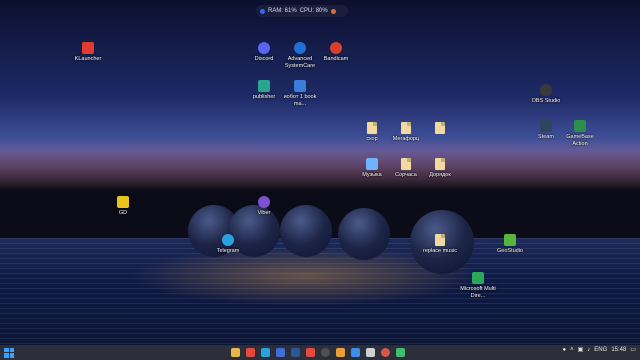 Image resolution: width=640 pixels, height=360 pixels. Describe the element at coordinates (282, 11) in the screenshot. I see `ram-usage: RAM: 61%` at that location.